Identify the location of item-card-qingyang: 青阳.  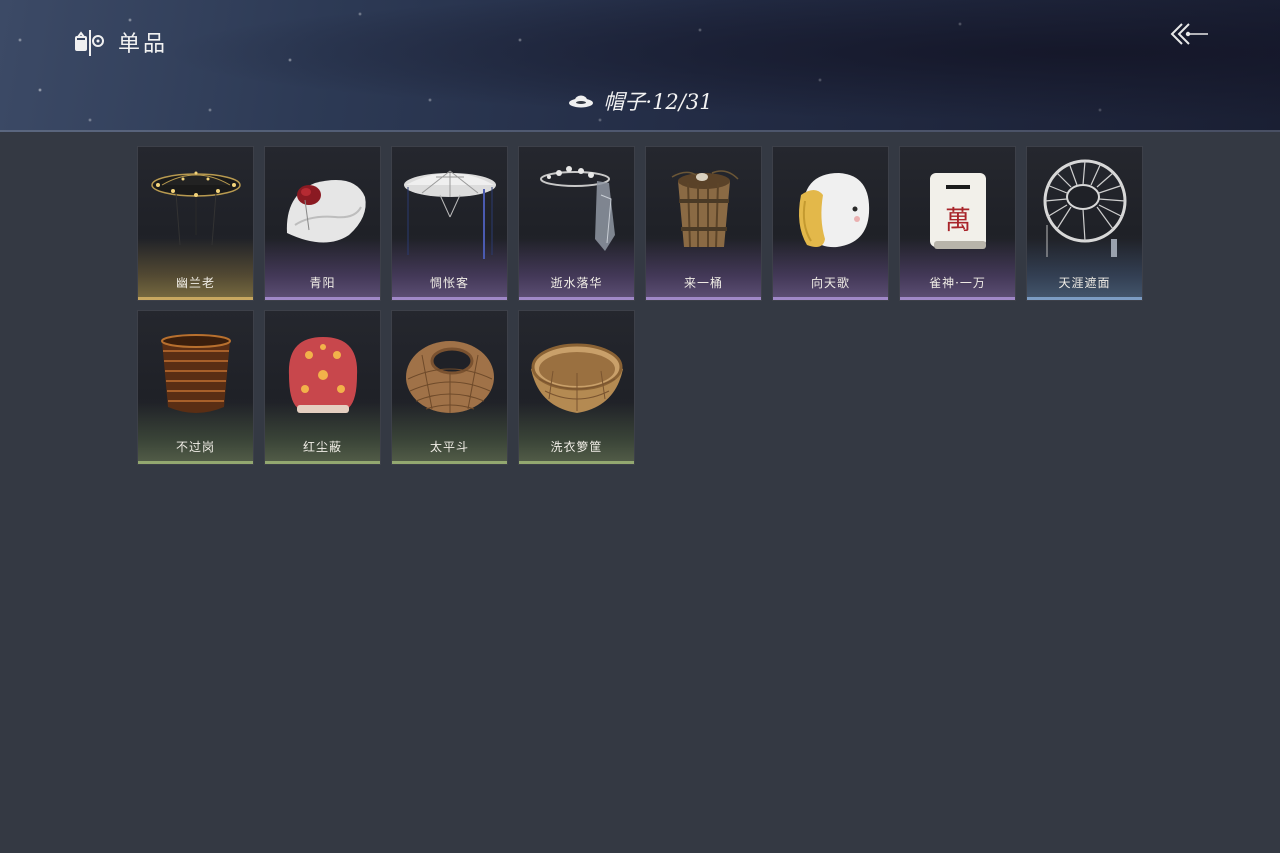
(322, 223).